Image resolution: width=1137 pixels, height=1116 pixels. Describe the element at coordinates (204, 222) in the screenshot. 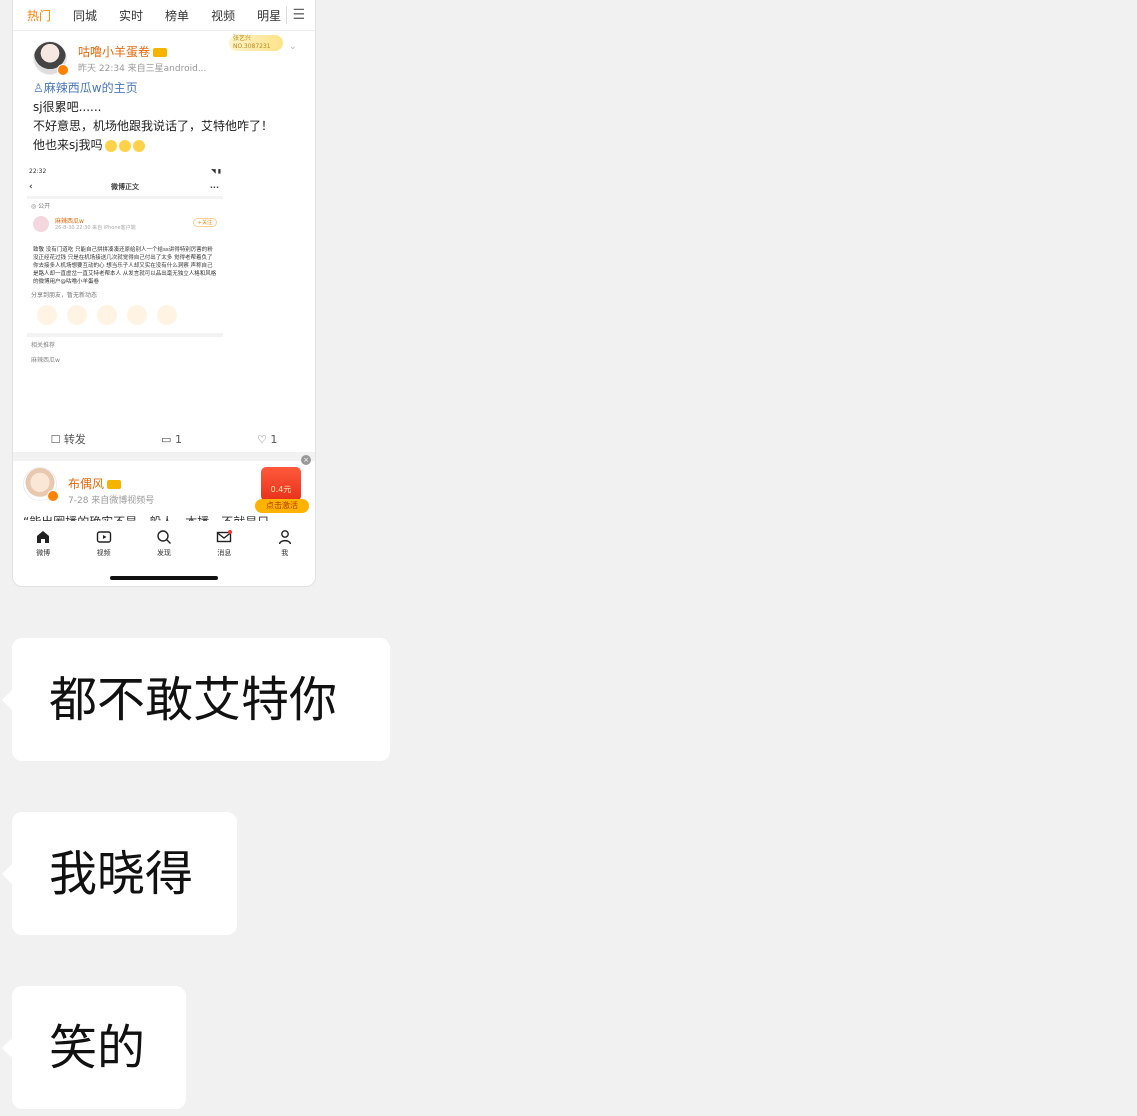

I see `follow-button: +关注` at that location.